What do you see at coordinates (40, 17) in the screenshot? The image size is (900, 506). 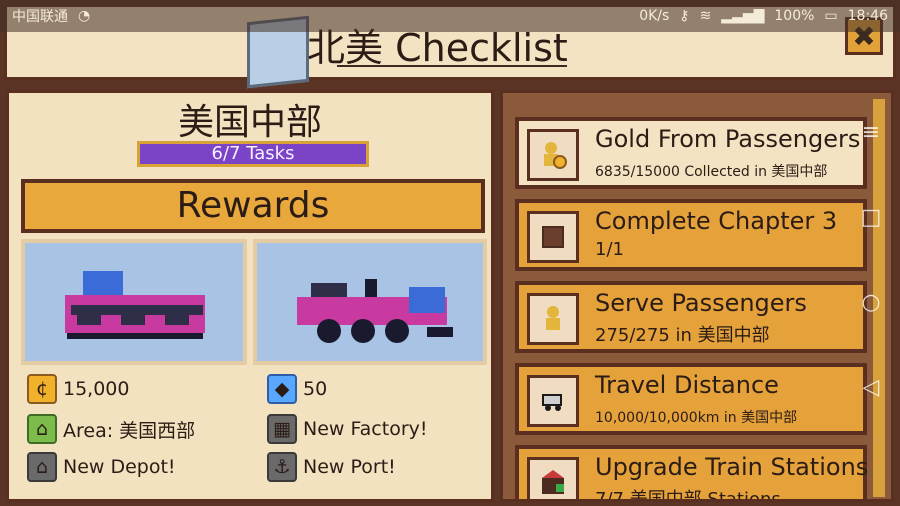 I see `carrier-label: 中国联通` at bounding box center [40, 17].